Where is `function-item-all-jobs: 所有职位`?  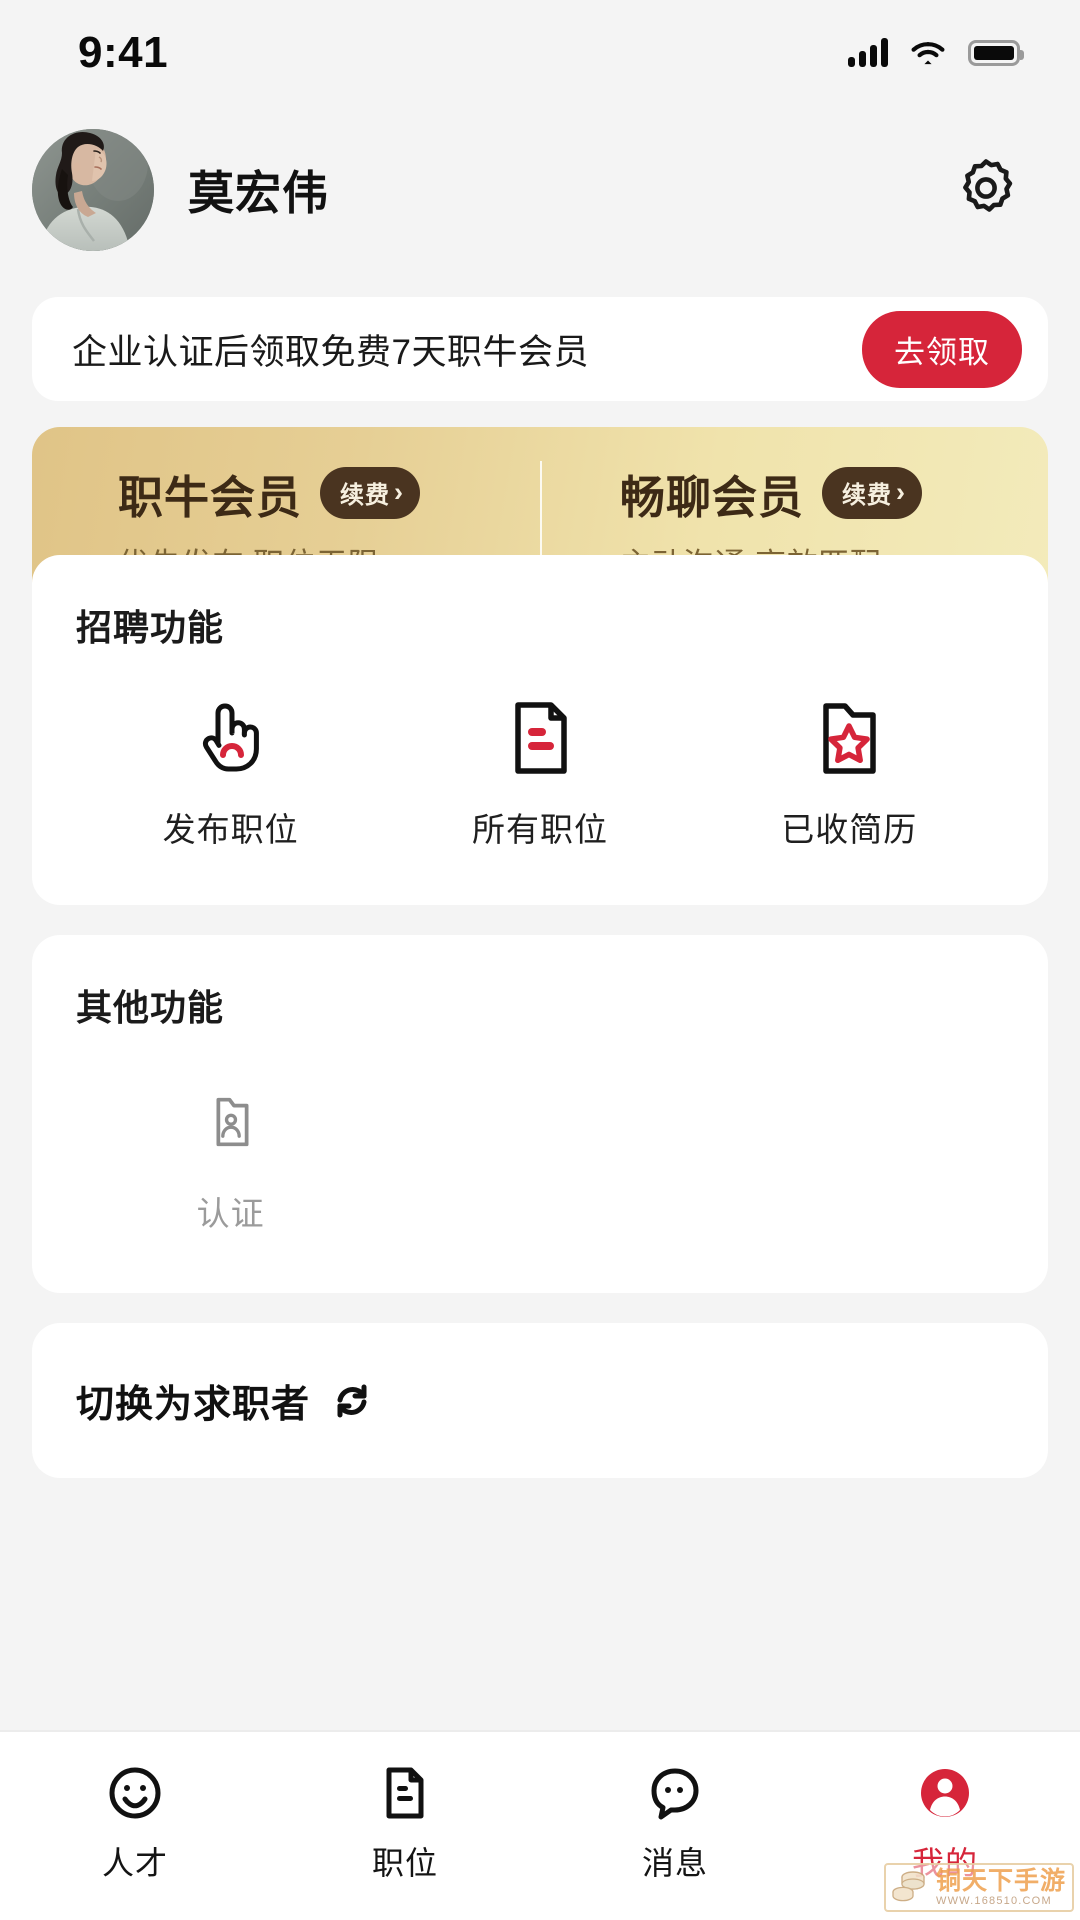
function-item-all-jobs: 所有职位 is located at coordinates (539, 773).